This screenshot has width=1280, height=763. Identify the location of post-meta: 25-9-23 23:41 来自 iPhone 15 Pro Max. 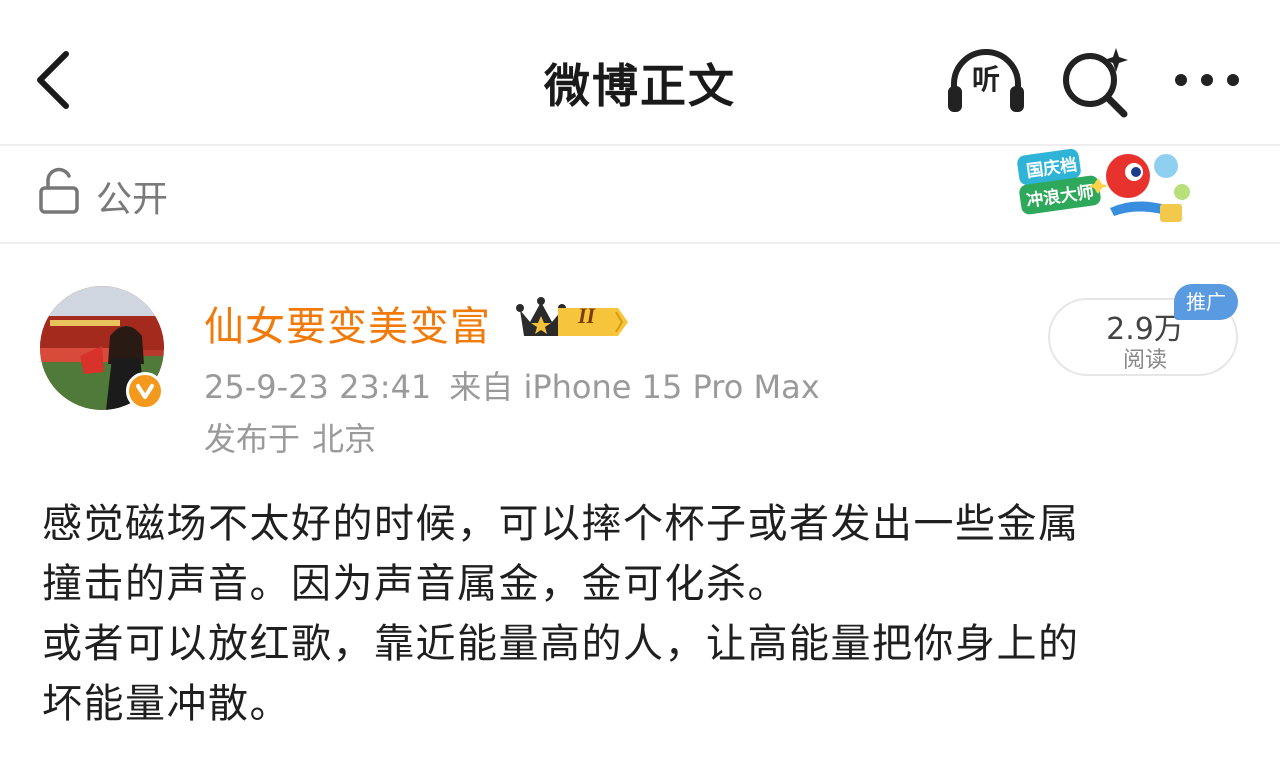
(521, 385).